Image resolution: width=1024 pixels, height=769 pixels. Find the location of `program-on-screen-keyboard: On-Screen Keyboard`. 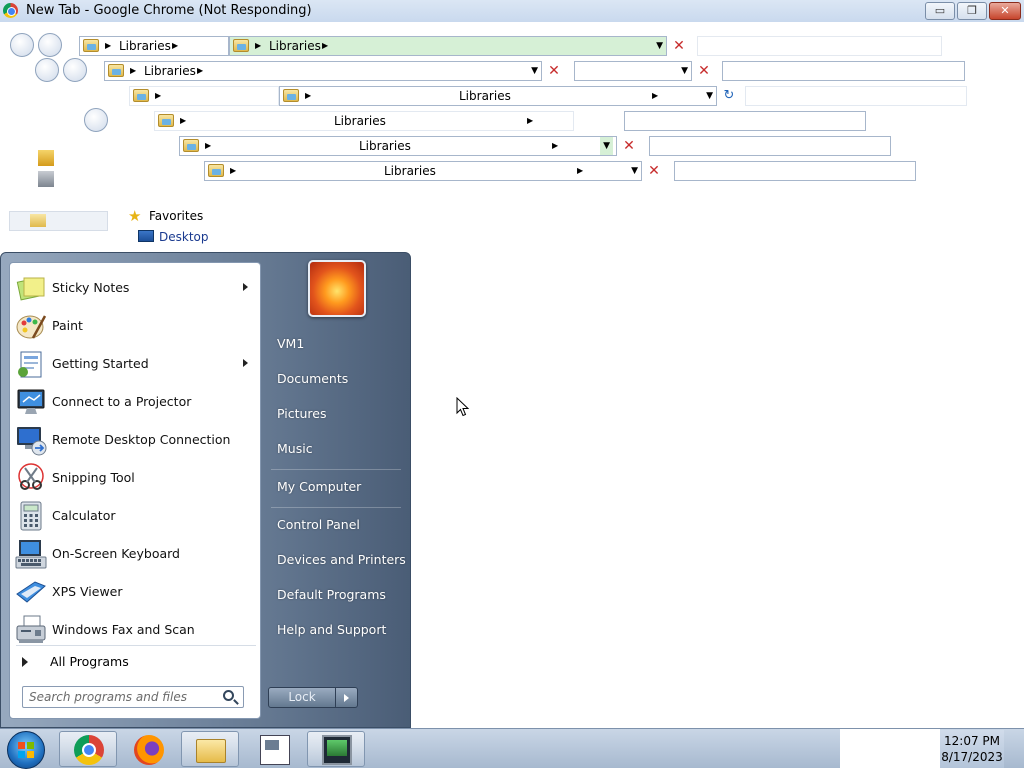

program-on-screen-keyboard: On-Screen Keyboard is located at coordinates (135, 554).